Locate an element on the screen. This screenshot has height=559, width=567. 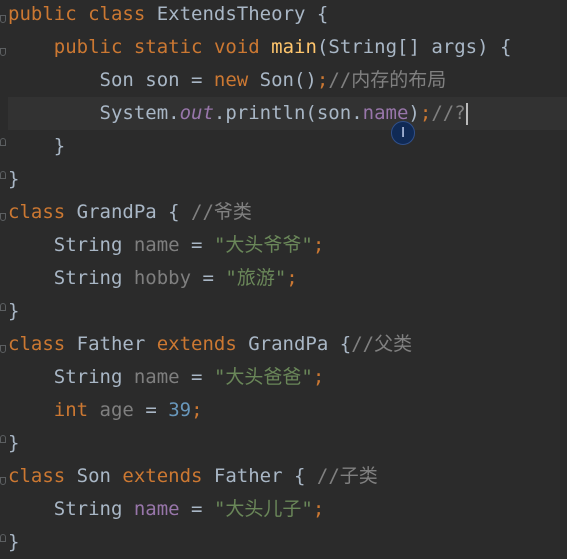
code-token: //子类 is located at coordinates (347, 476).